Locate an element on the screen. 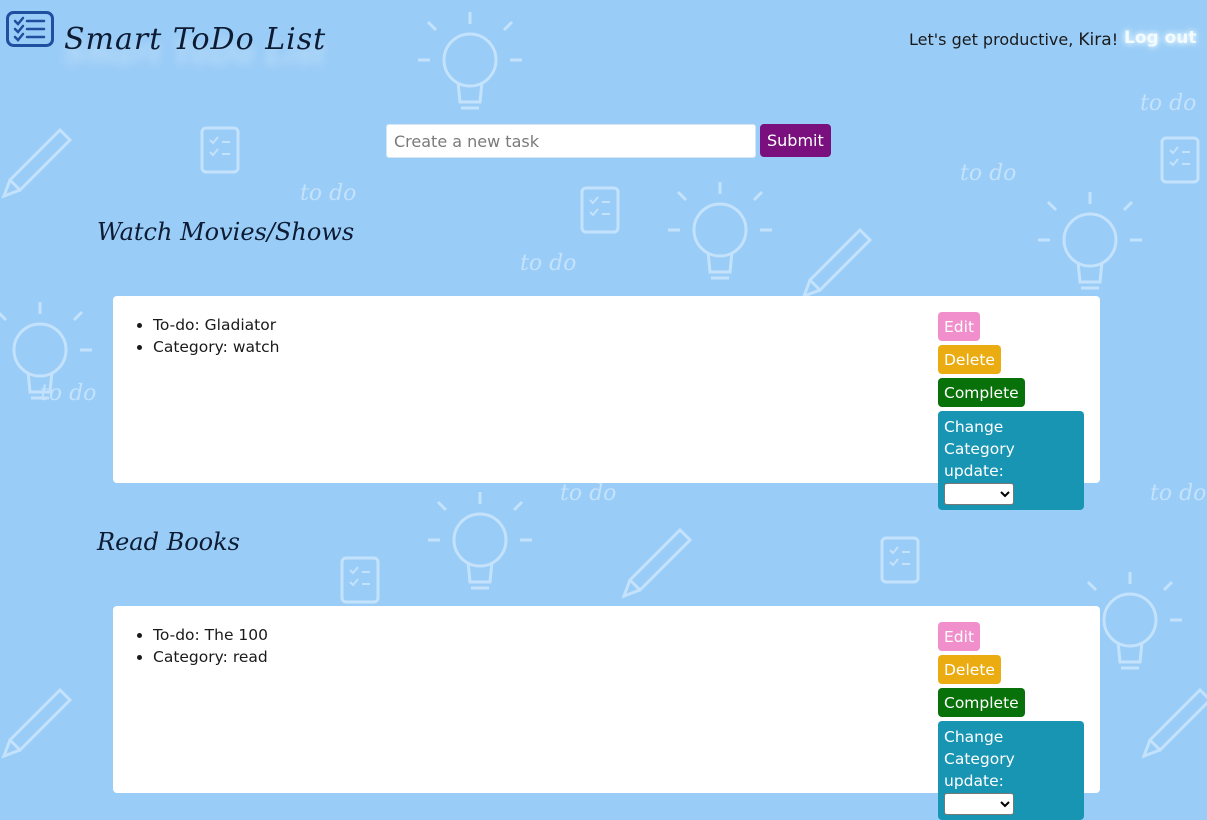  app-title: Smart ToDo List is located at coordinates (195, 39).